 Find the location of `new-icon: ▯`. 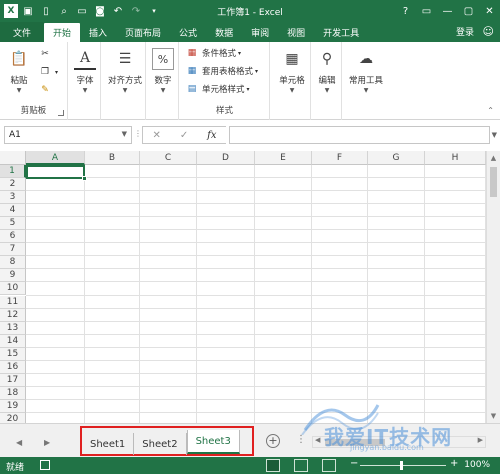

new-icon: ▯ is located at coordinates (46, 11).